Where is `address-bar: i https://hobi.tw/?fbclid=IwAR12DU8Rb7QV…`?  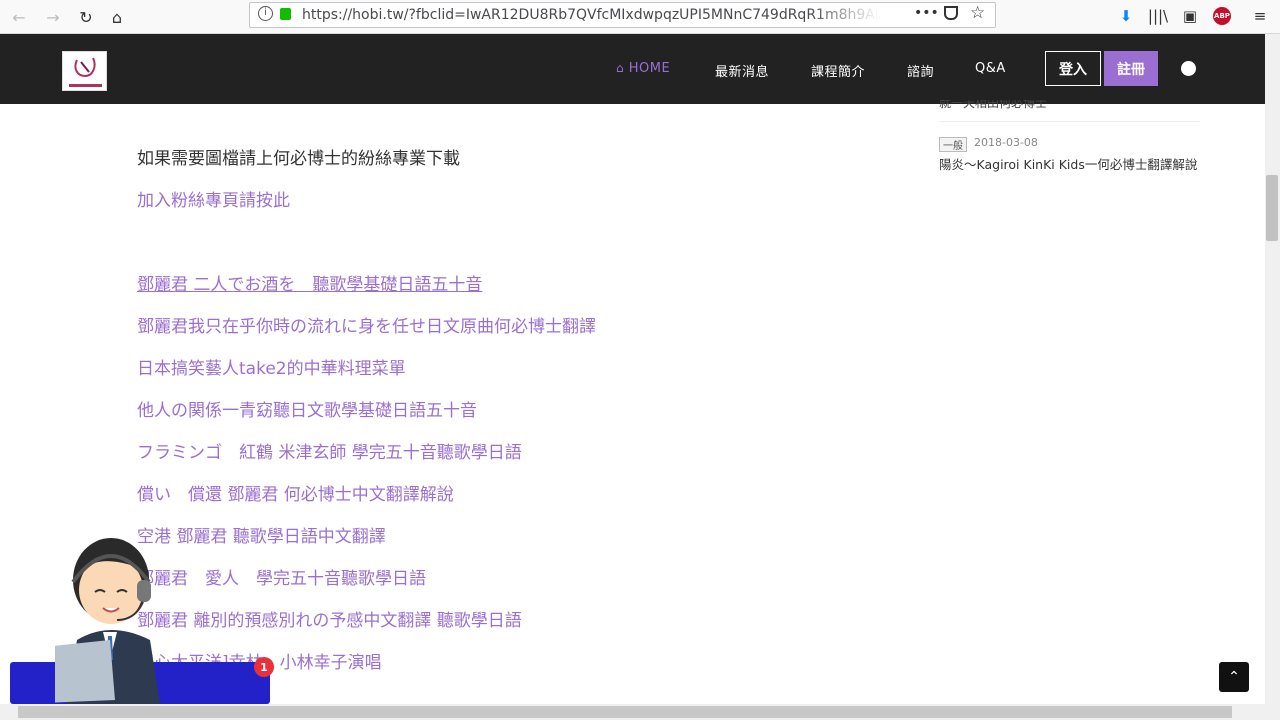
address-bar: i https://hobi.tw/?fbclid=IwAR12DU8Rb7QV… is located at coordinates (622, 15).